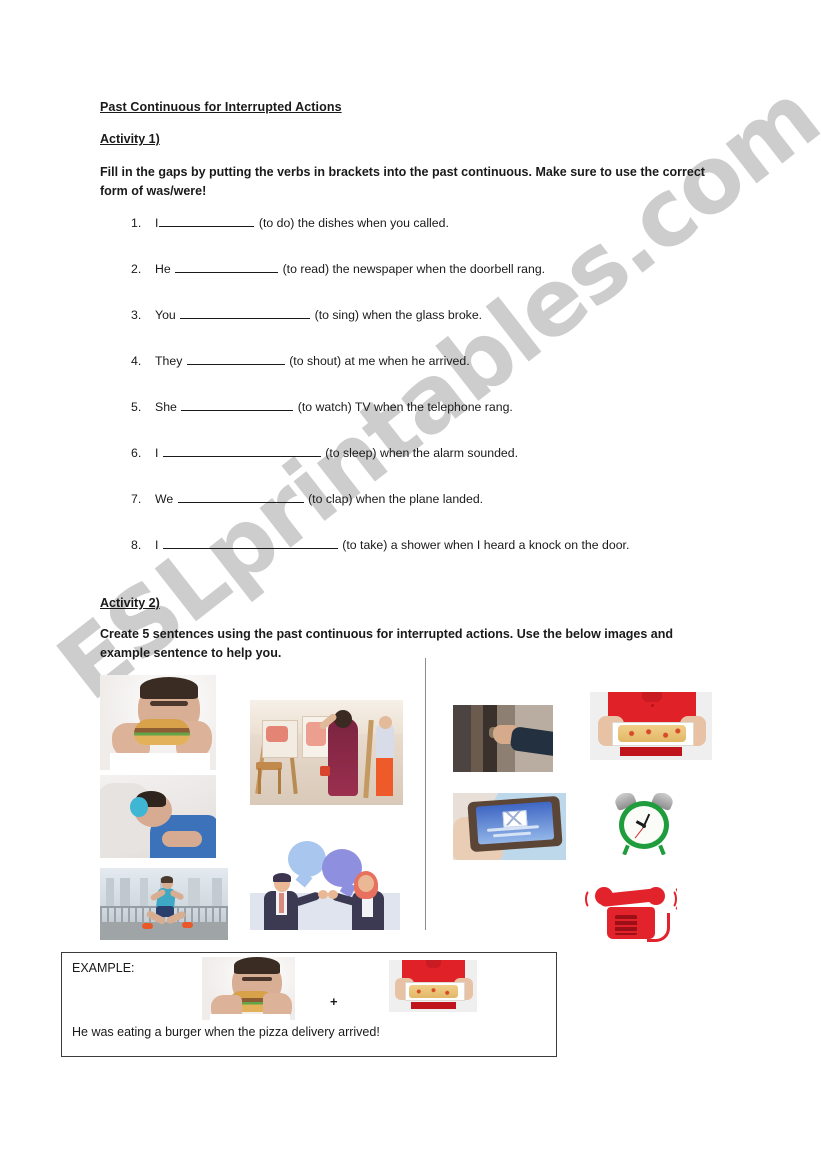  I want to click on image-green-alarm-clock, so click(644, 824).